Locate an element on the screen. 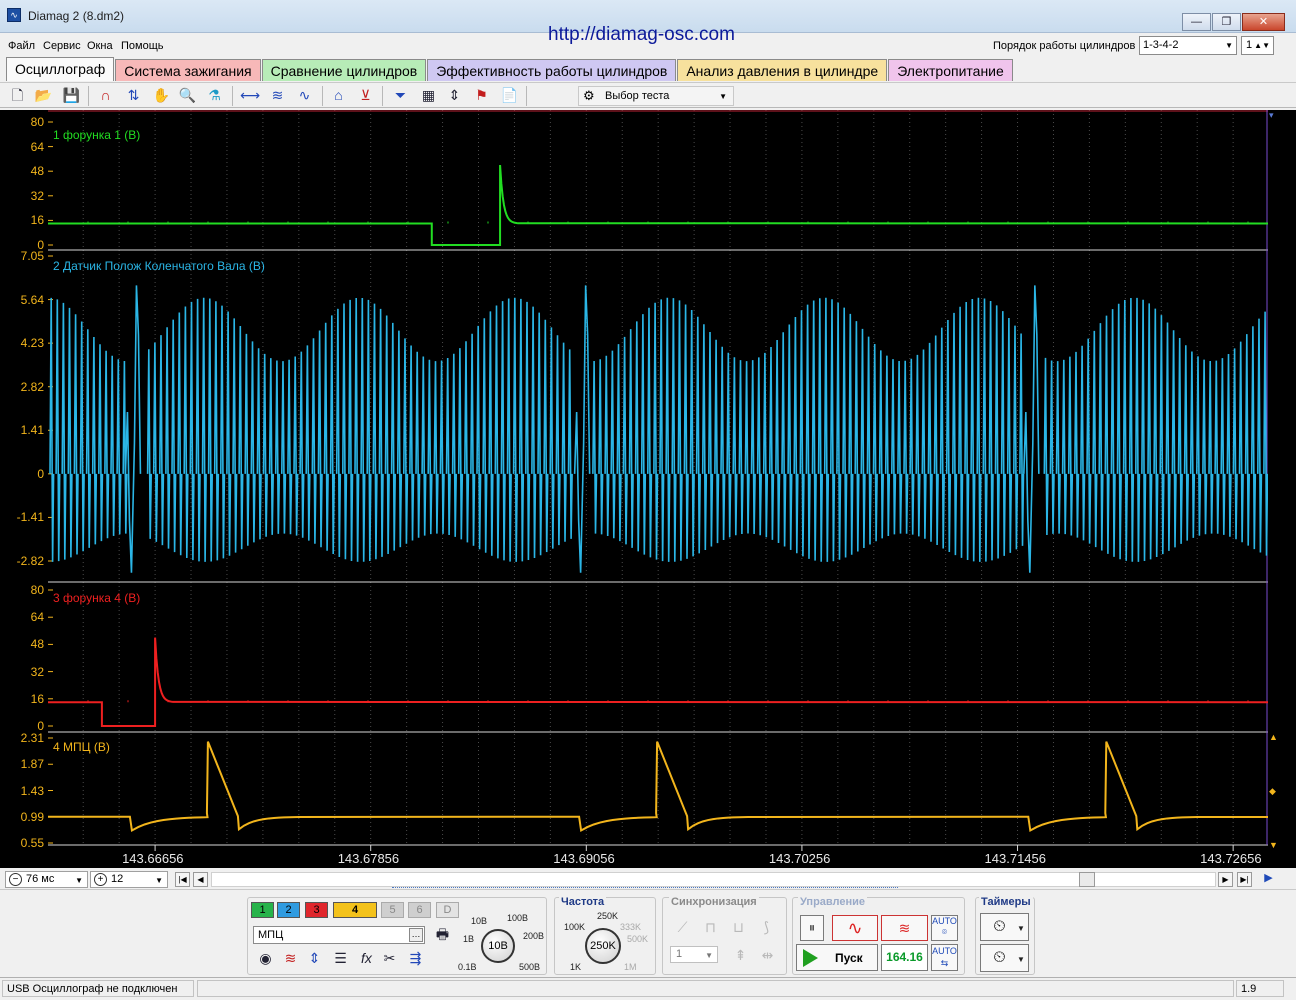  y-tick-label: 0 is located at coordinates (40, 473).